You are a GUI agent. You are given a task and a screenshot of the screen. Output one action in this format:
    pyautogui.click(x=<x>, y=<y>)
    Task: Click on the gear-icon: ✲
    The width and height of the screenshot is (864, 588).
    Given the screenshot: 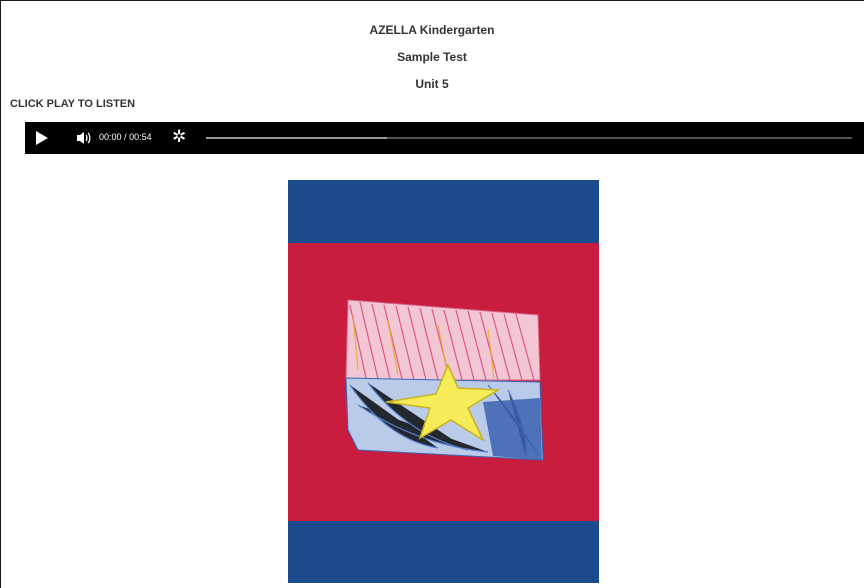 What is the action you would take?
    pyautogui.click(x=179, y=137)
    